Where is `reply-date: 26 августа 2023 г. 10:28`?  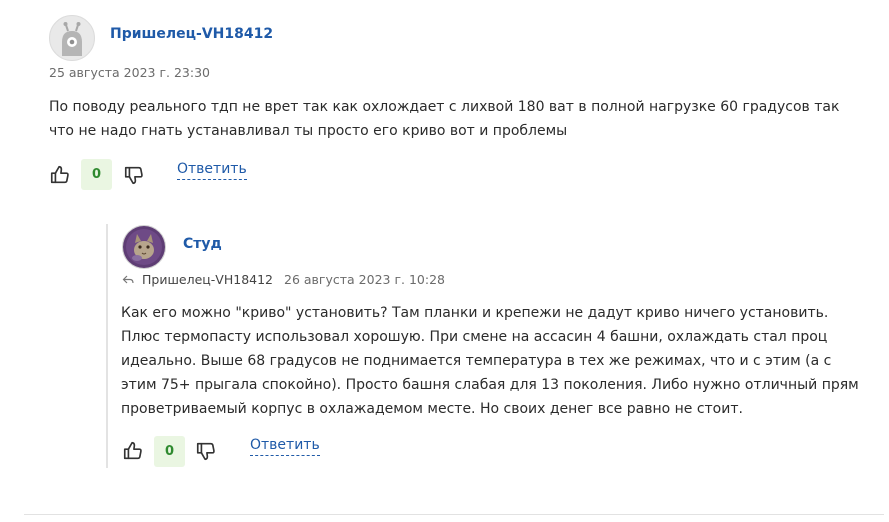 reply-date: 26 августа 2023 г. 10:28 is located at coordinates (364, 279).